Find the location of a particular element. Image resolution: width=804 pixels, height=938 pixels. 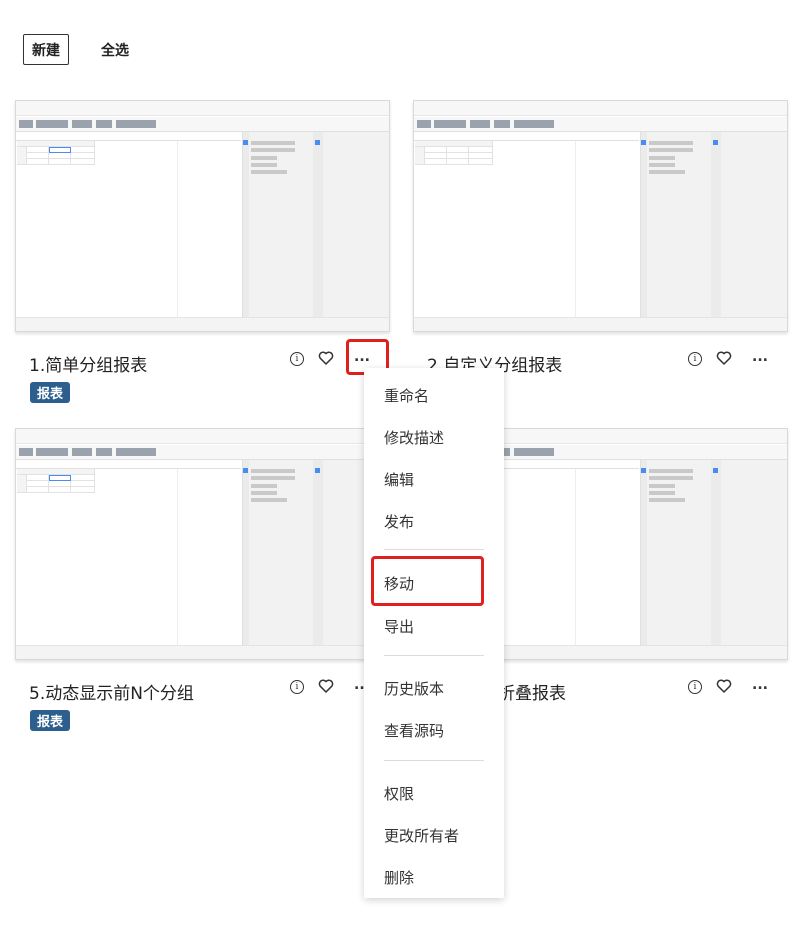

menu-item-publish: 发布 is located at coordinates (399, 521).